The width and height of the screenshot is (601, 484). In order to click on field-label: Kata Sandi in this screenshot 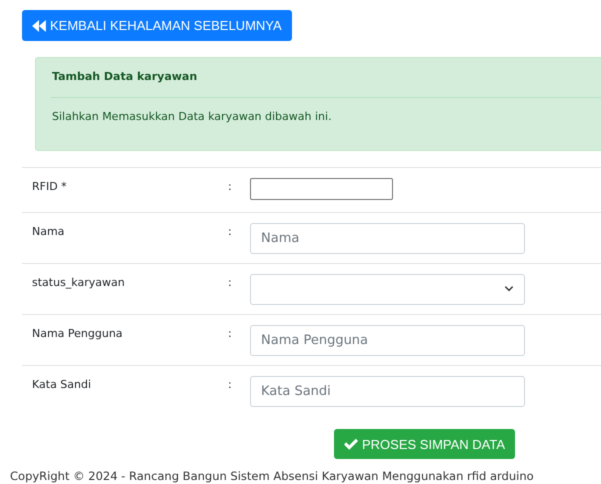, I will do `click(61, 385)`.